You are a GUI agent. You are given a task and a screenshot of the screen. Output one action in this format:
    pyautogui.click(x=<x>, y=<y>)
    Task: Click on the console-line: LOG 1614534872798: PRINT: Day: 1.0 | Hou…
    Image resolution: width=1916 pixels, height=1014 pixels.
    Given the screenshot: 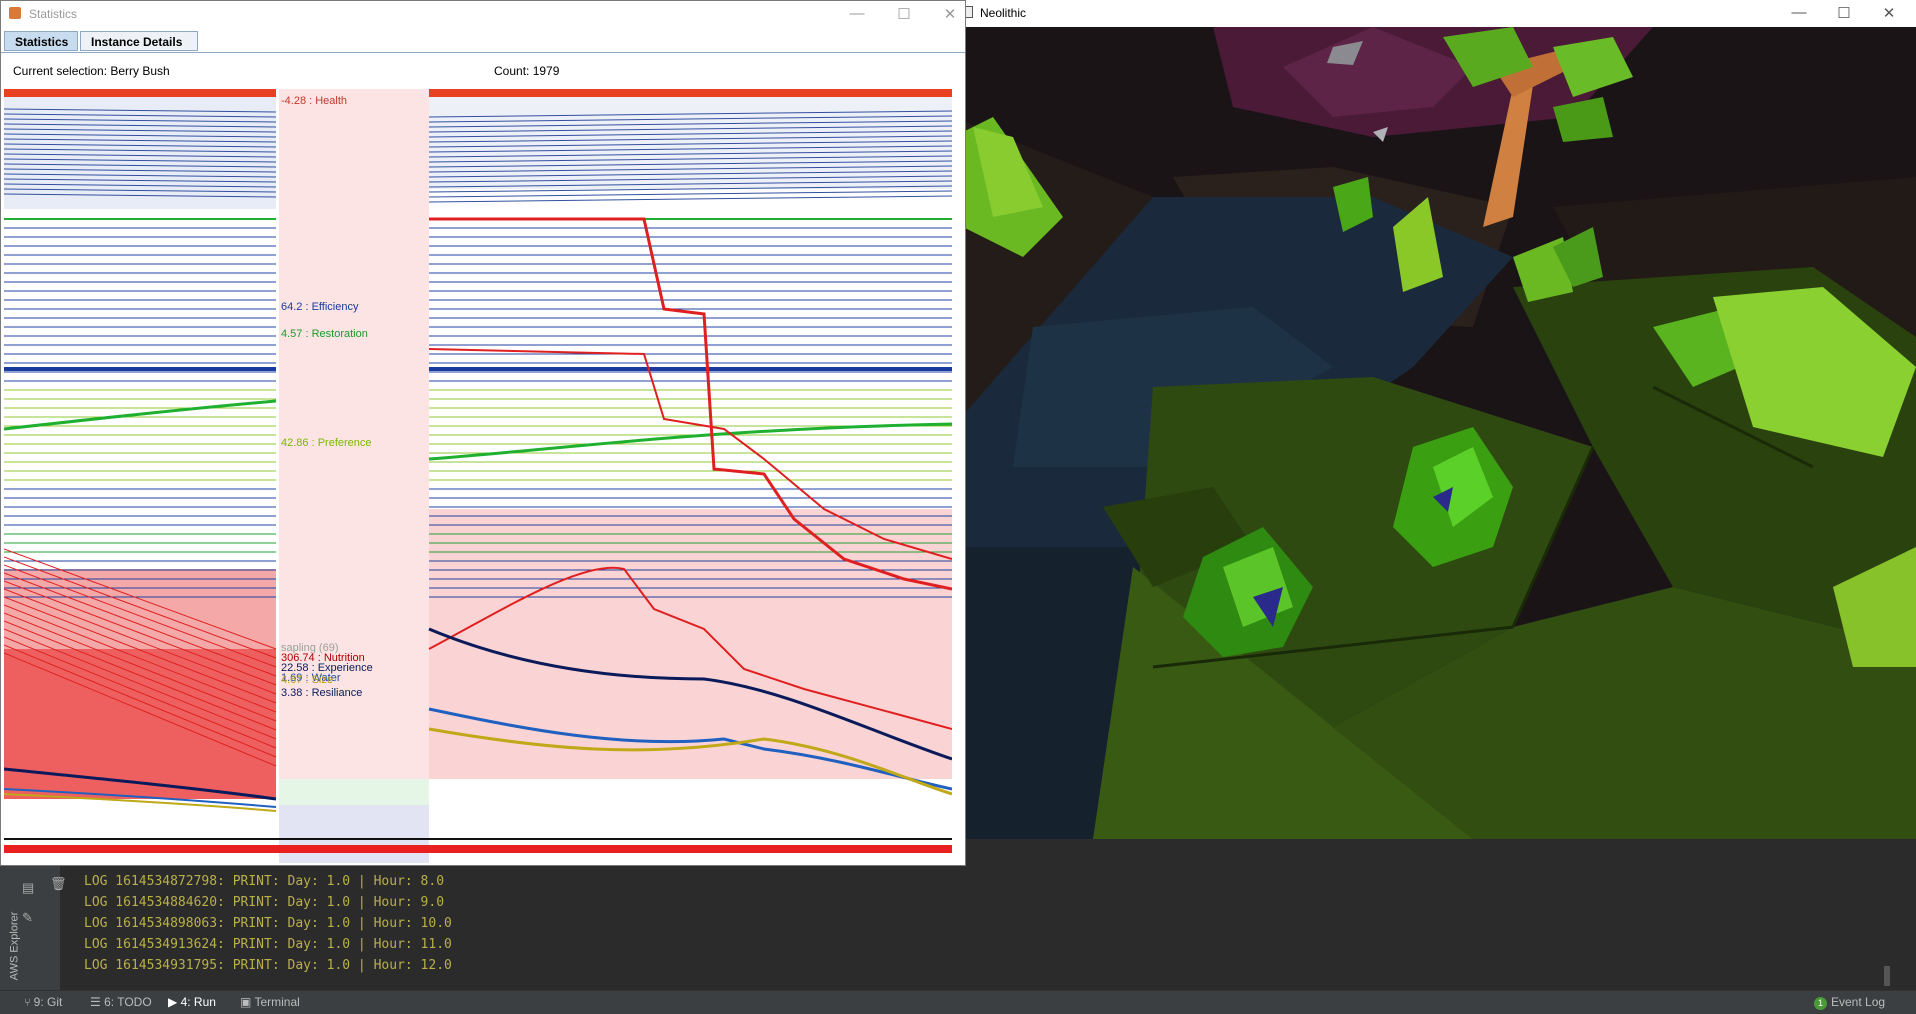 What is the action you would take?
    pyautogui.click(x=264, y=881)
    